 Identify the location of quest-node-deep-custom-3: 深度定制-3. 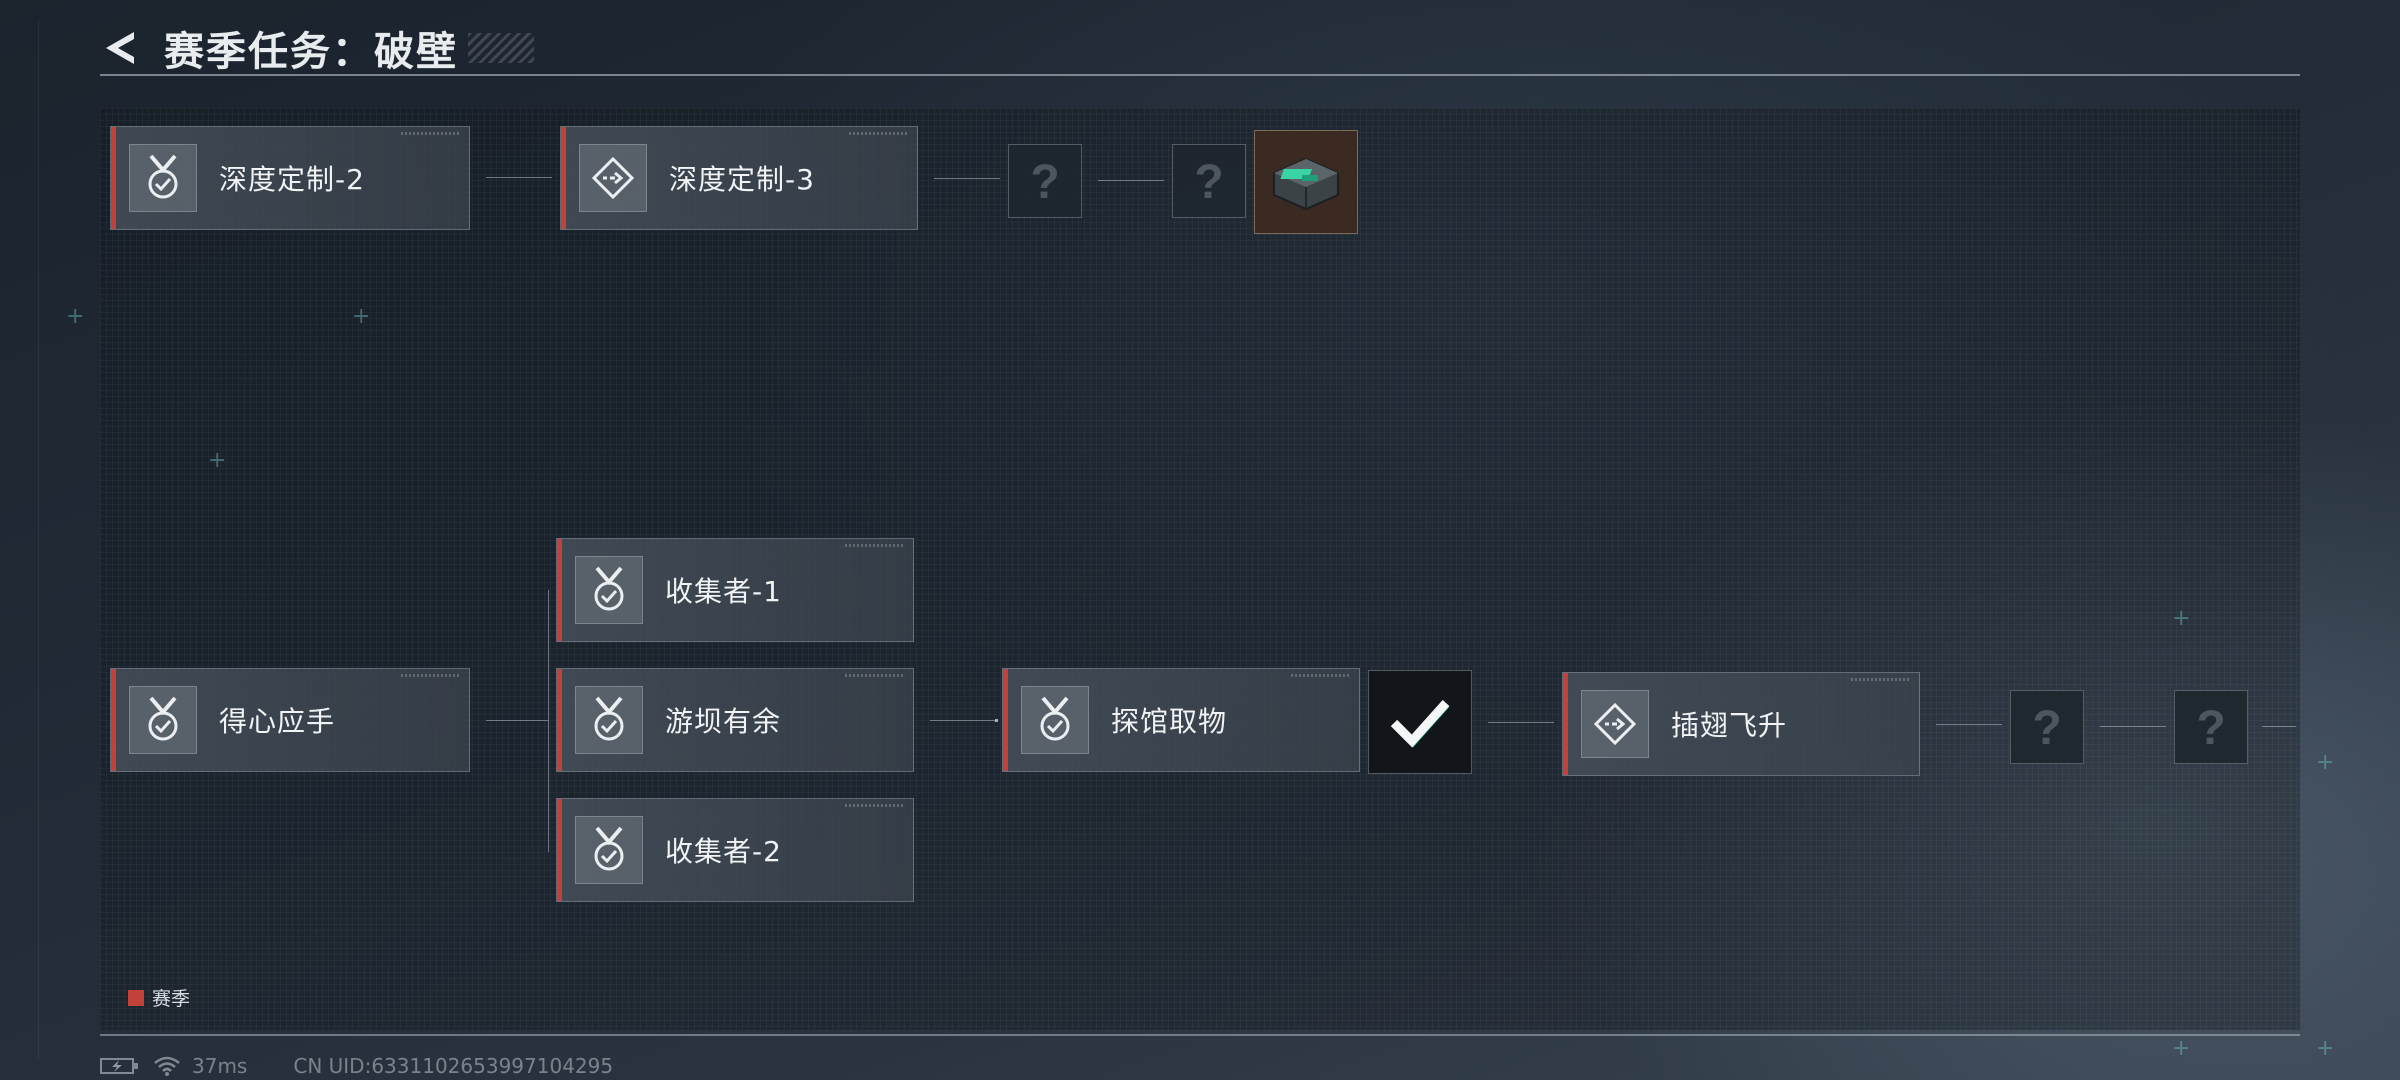
(739, 178).